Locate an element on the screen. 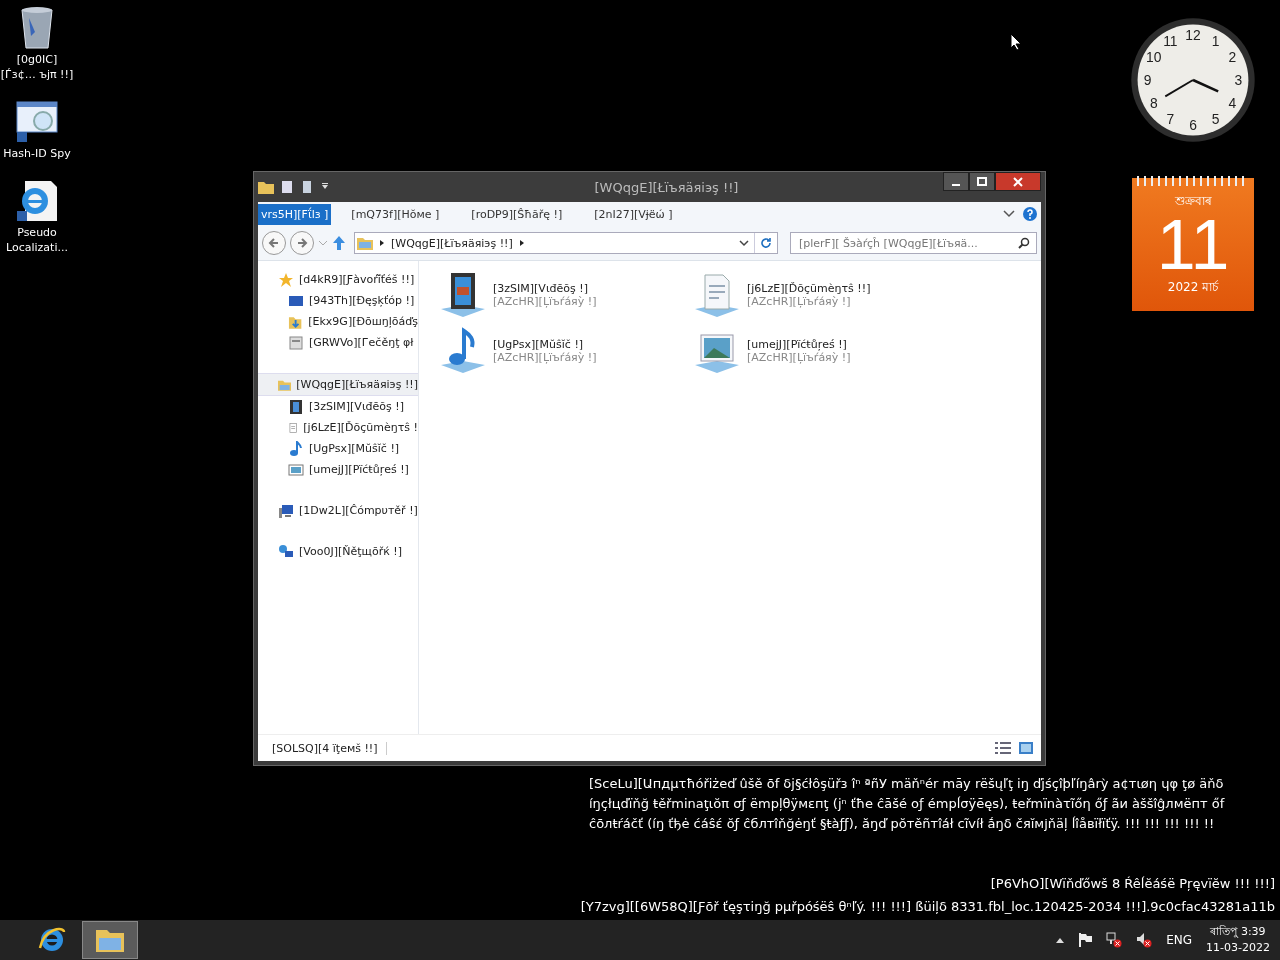 The image size is (1280, 960). nav-label: [Ekx9G][Đōшŋļōáďş is located at coordinates (363, 321).